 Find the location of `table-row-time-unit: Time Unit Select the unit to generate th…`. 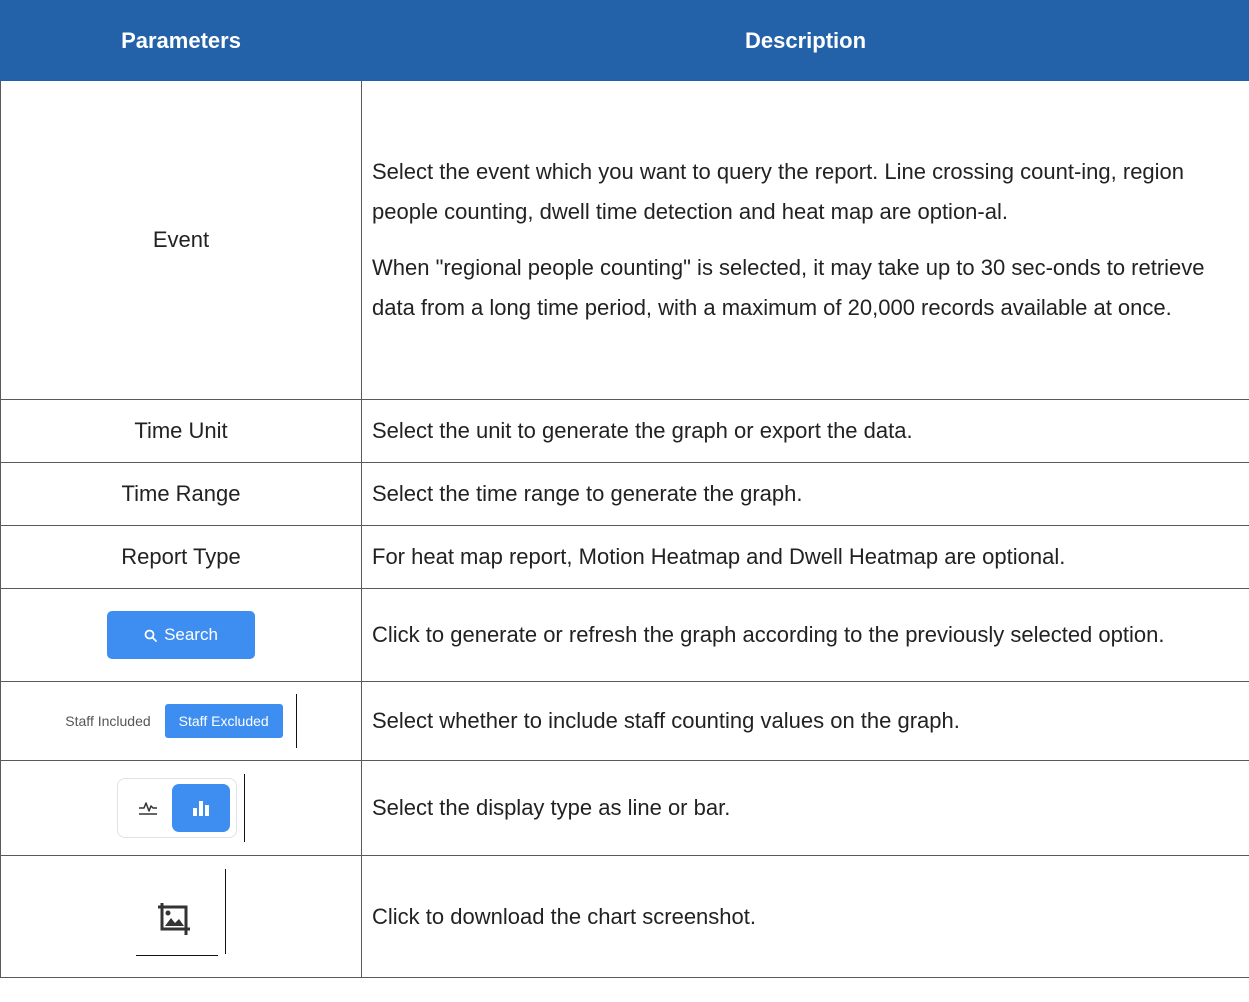

table-row-time-unit: Time Unit Select the unit to generate th… is located at coordinates (624, 431).